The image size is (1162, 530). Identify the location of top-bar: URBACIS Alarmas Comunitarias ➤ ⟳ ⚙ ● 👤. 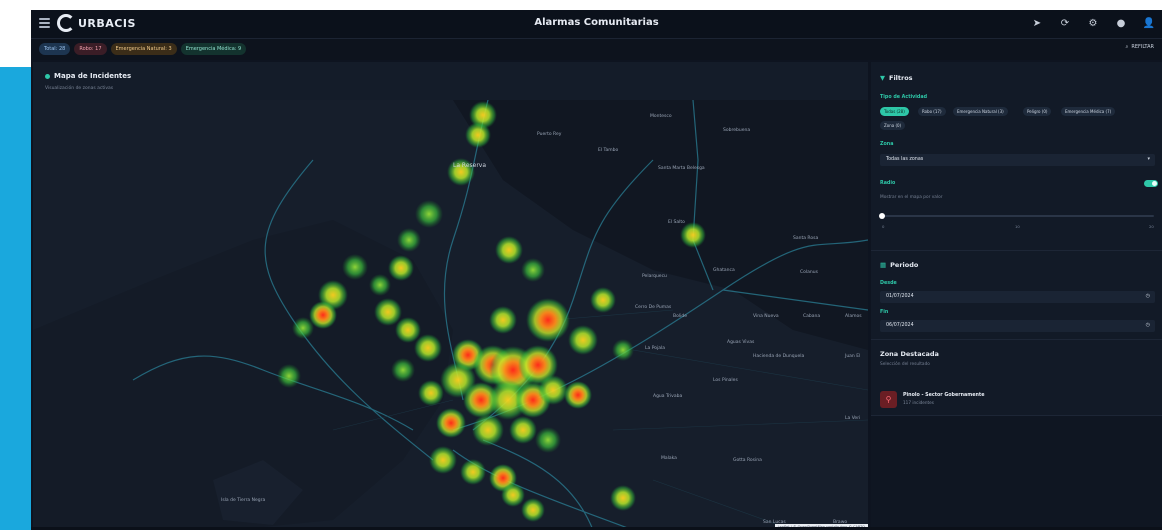
(596, 24).